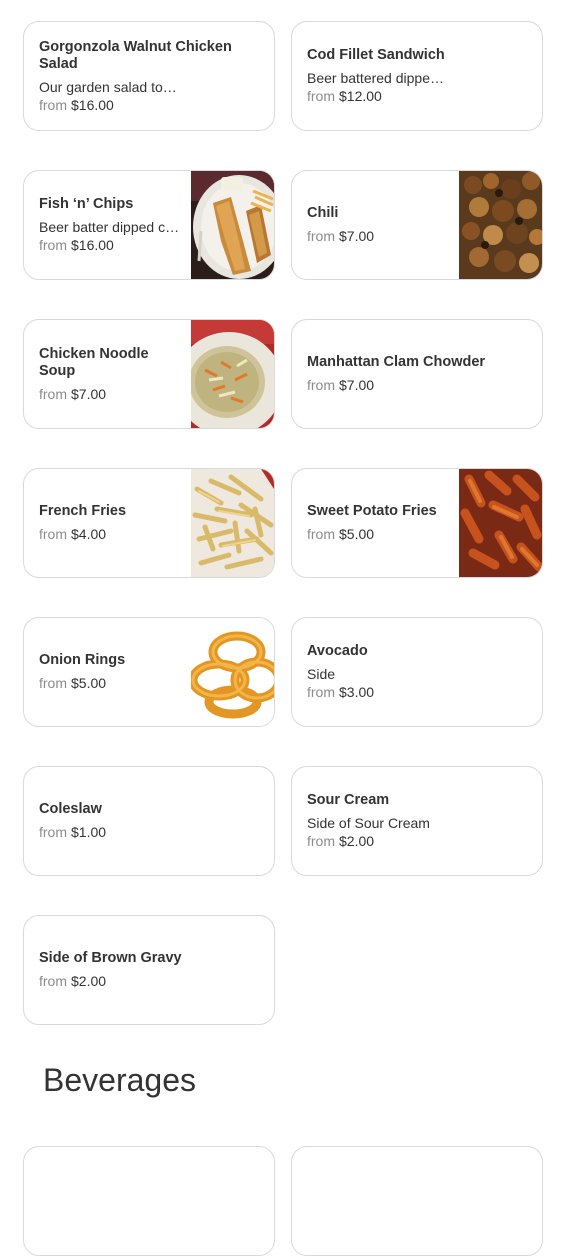 This screenshot has height=1256, width=575. What do you see at coordinates (372, 511) in the screenshot?
I see `item-title: Sweet Potato Fries` at bounding box center [372, 511].